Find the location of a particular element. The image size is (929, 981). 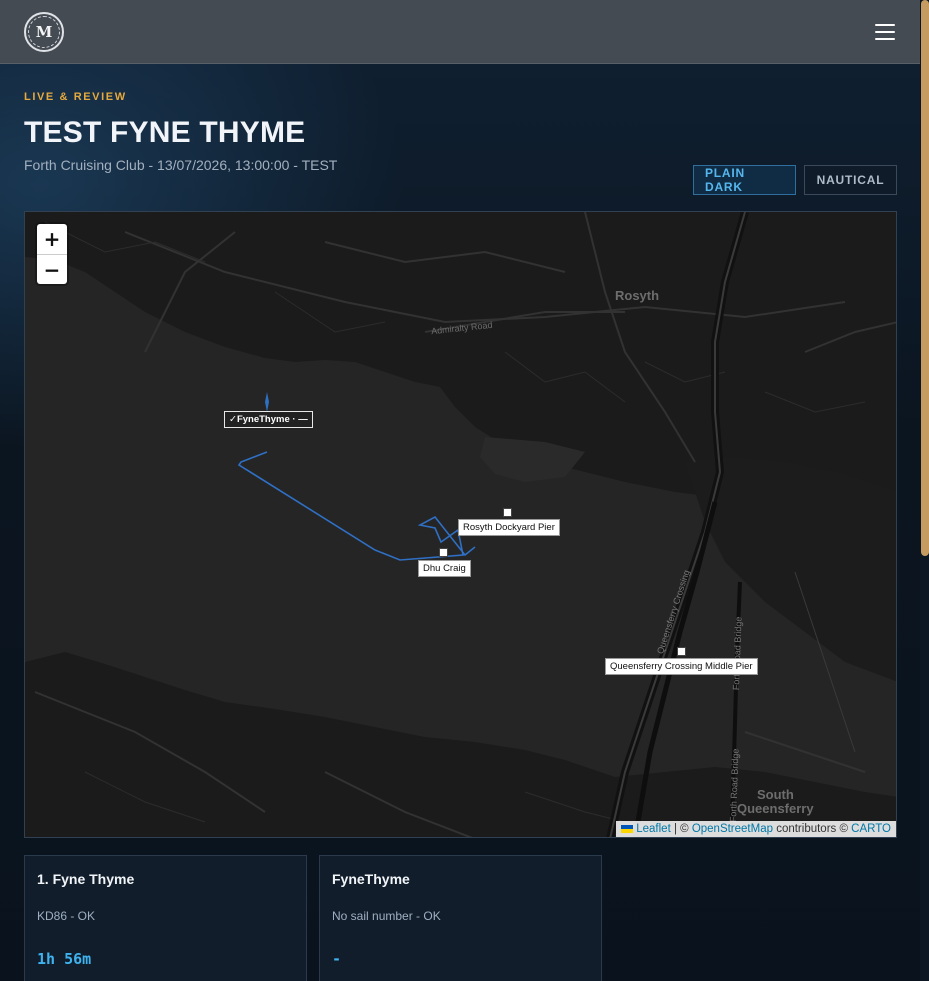

boat-card: 1. Fyne Thyme KD86 - OK 1h 56m is located at coordinates (165, 918).